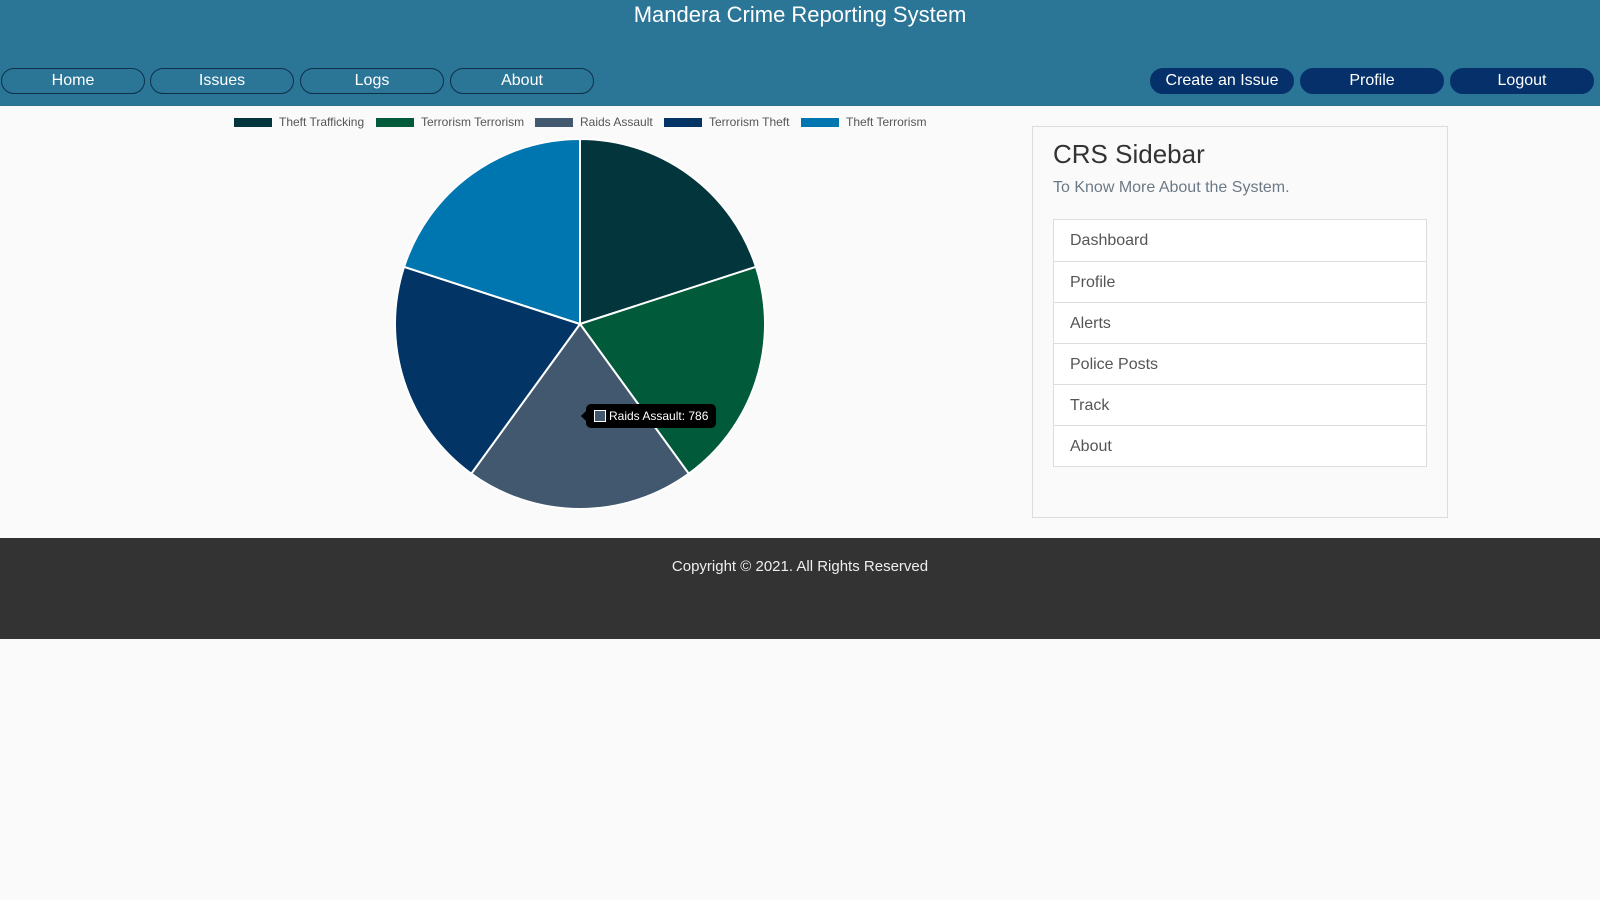 This screenshot has width=1600, height=900. I want to click on sidebar-item-about: About, so click(1240, 445).